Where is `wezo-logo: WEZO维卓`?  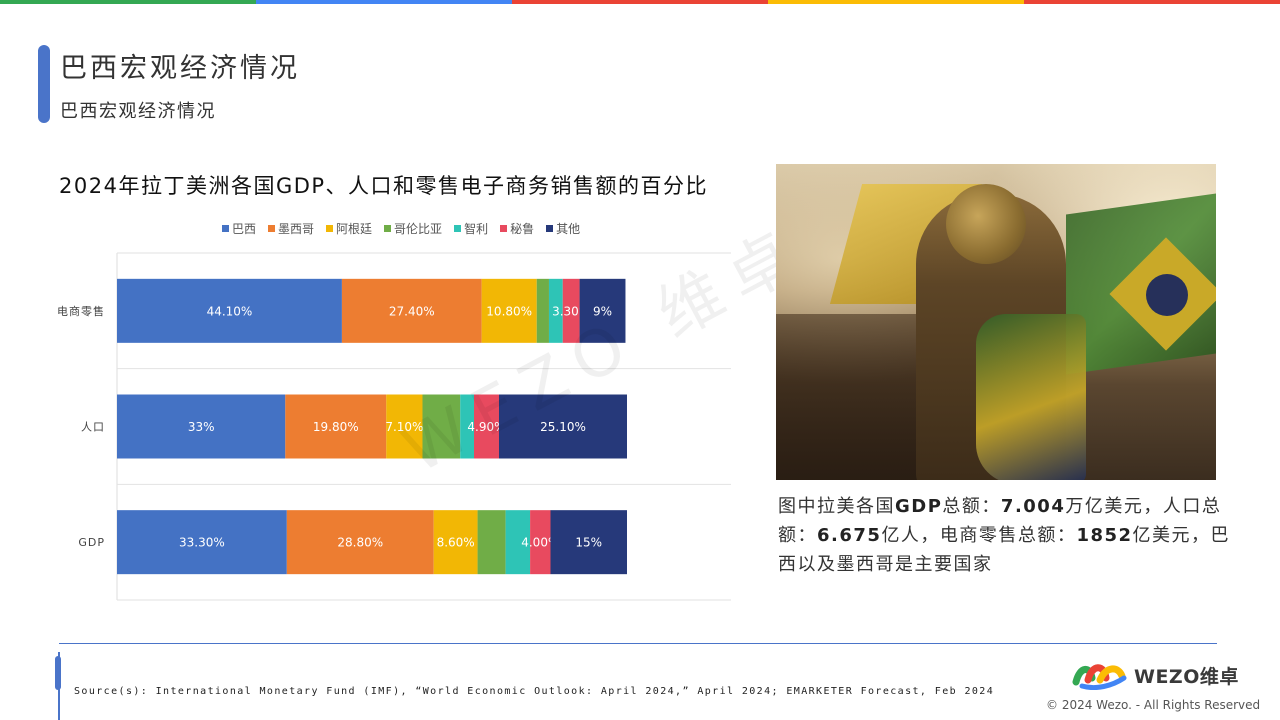
wezo-logo: WEZO维卓 is located at coordinates (1155, 675).